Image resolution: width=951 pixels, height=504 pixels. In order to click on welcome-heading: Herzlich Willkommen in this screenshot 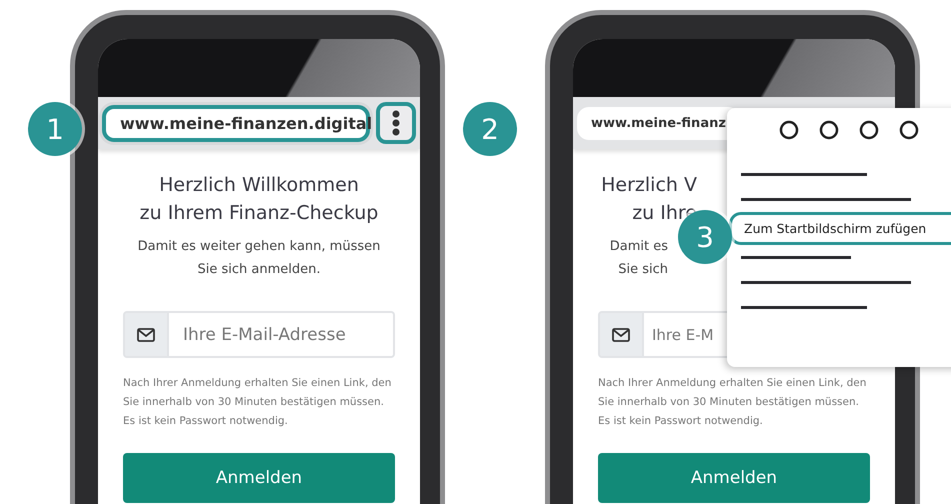, I will do `click(259, 185)`.